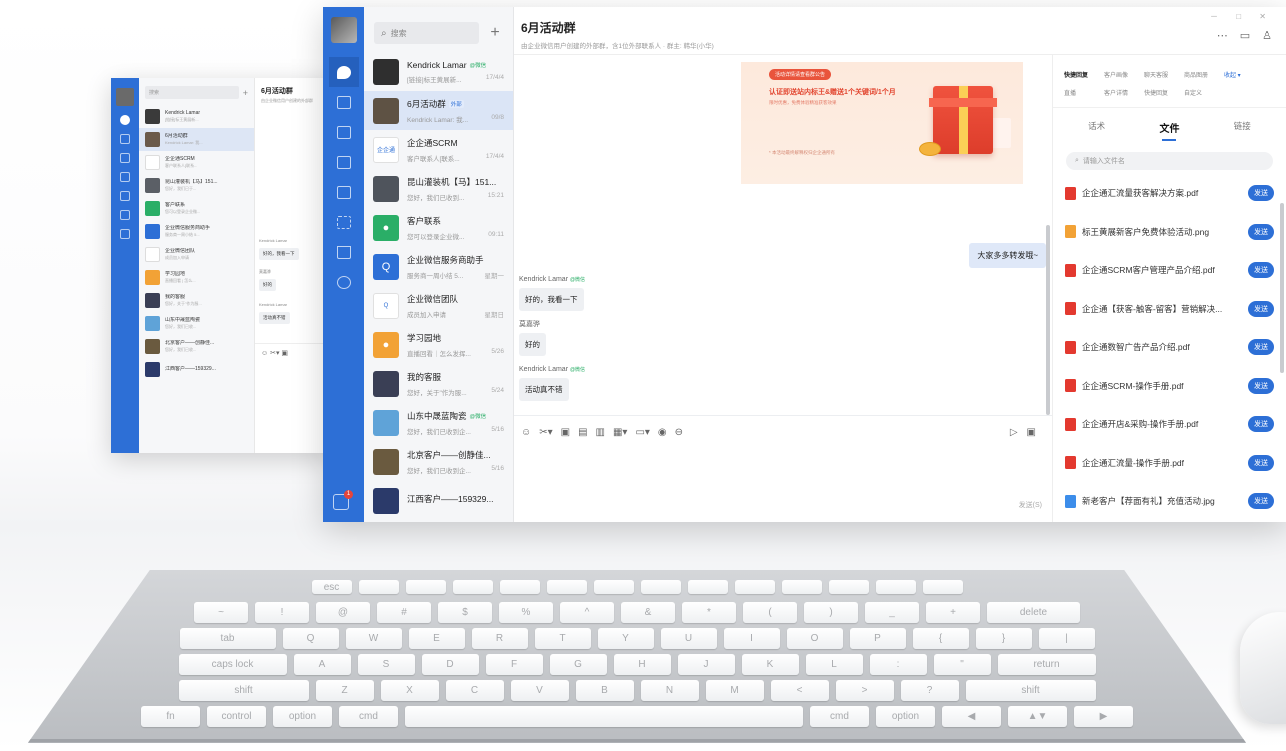  What do you see at coordinates (438, 266) in the screenshot?
I see `conversation-item: Q 企业微信服务商助手 服务商一周小结 5... 星期一` at bounding box center [438, 266].